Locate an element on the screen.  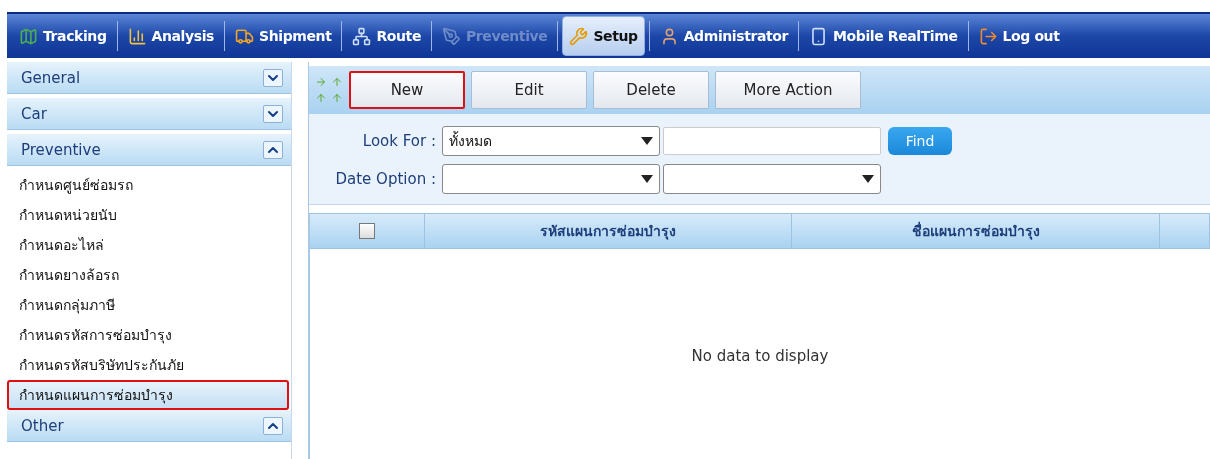
toolbar-button: More Action is located at coordinates (788, 90).